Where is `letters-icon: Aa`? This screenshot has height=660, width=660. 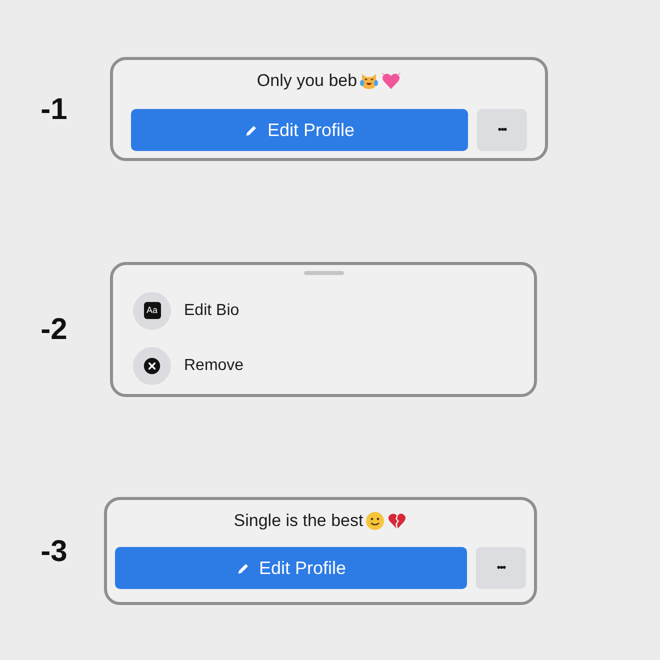
letters-icon: Aa is located at coordinates (152, 310).